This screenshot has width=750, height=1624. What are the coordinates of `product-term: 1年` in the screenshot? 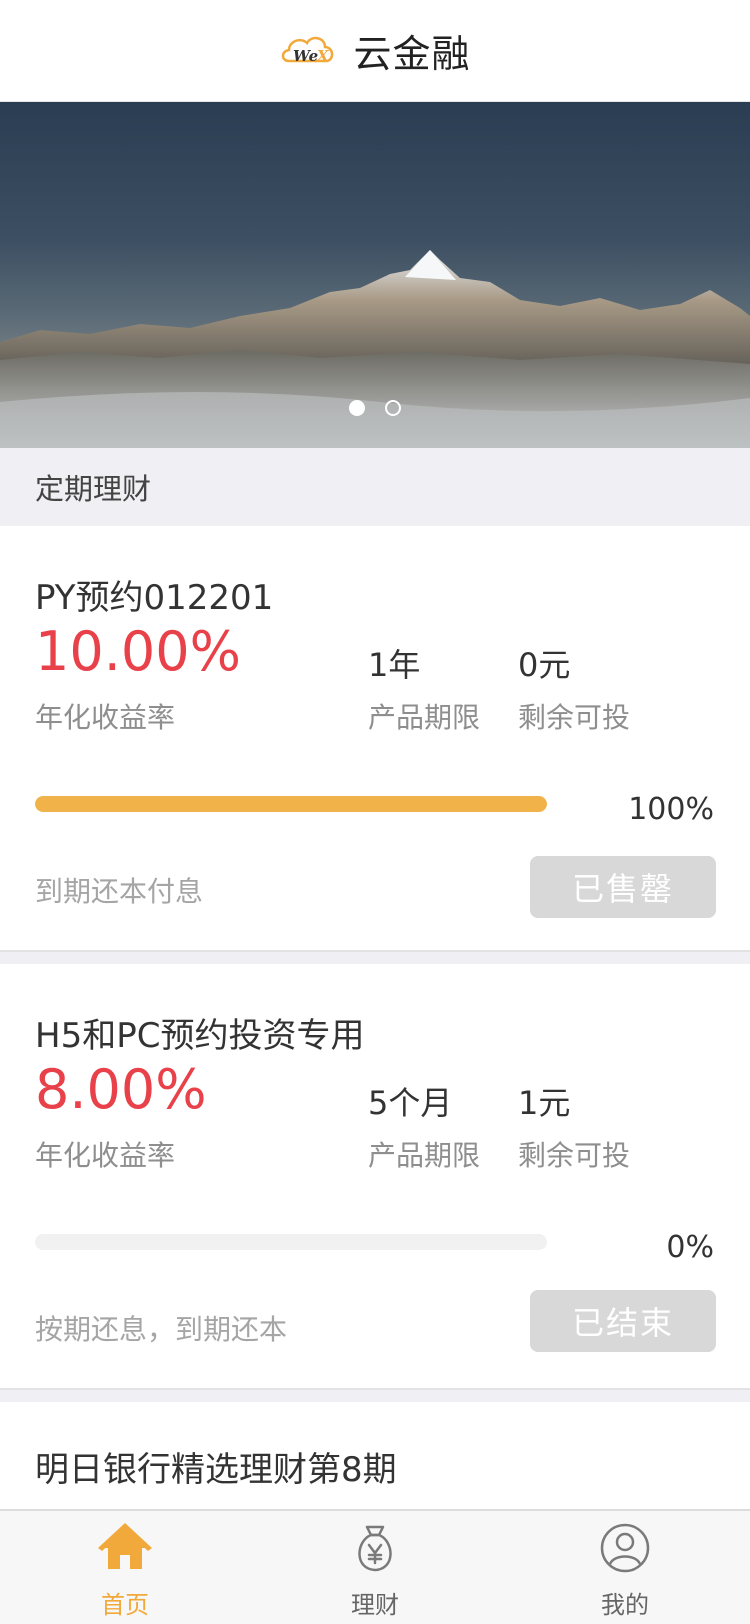 It's located at (394, 665).